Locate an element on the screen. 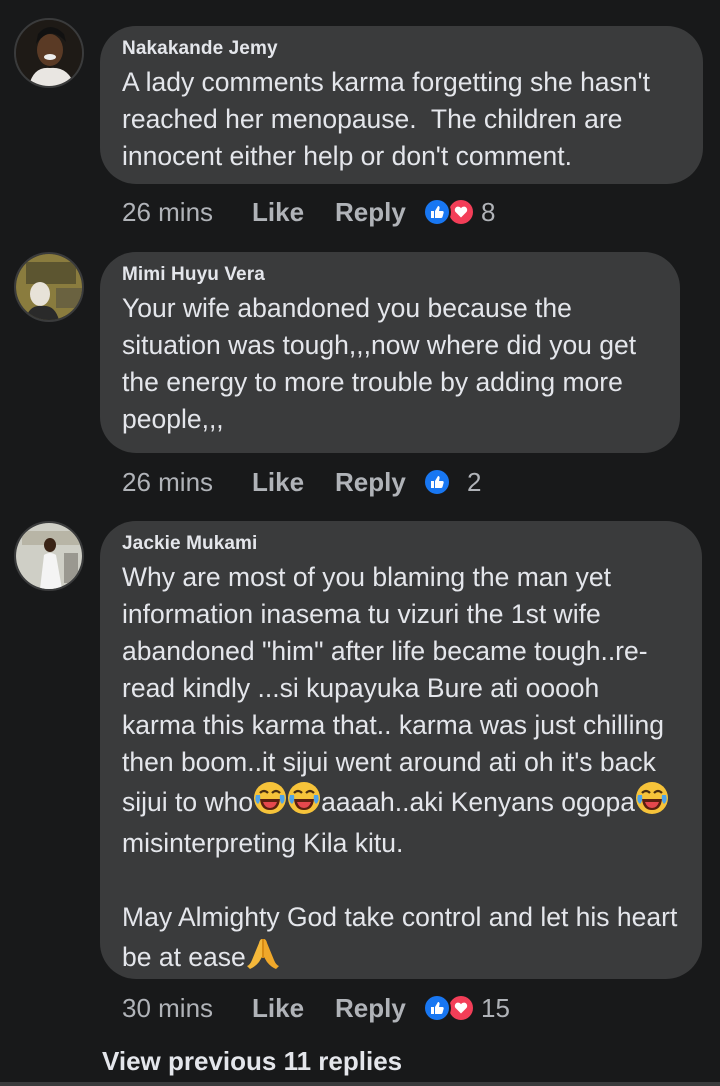 This screenshot has height=1086, width=720. comment-actions: 26 mins Like Reply 8 is located at coordinates (308, 212).